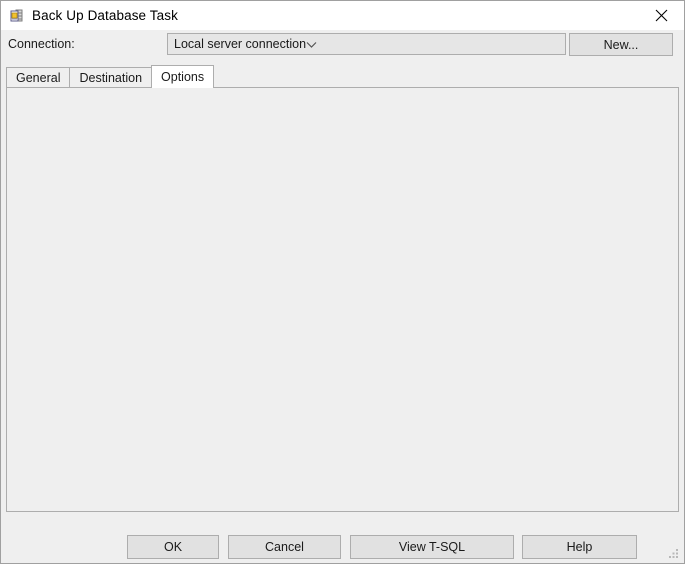  What do you see at coordinates (41, 44) in the screenshot?
I see `connection-label: Connection:` at bounding box center [41, 44].